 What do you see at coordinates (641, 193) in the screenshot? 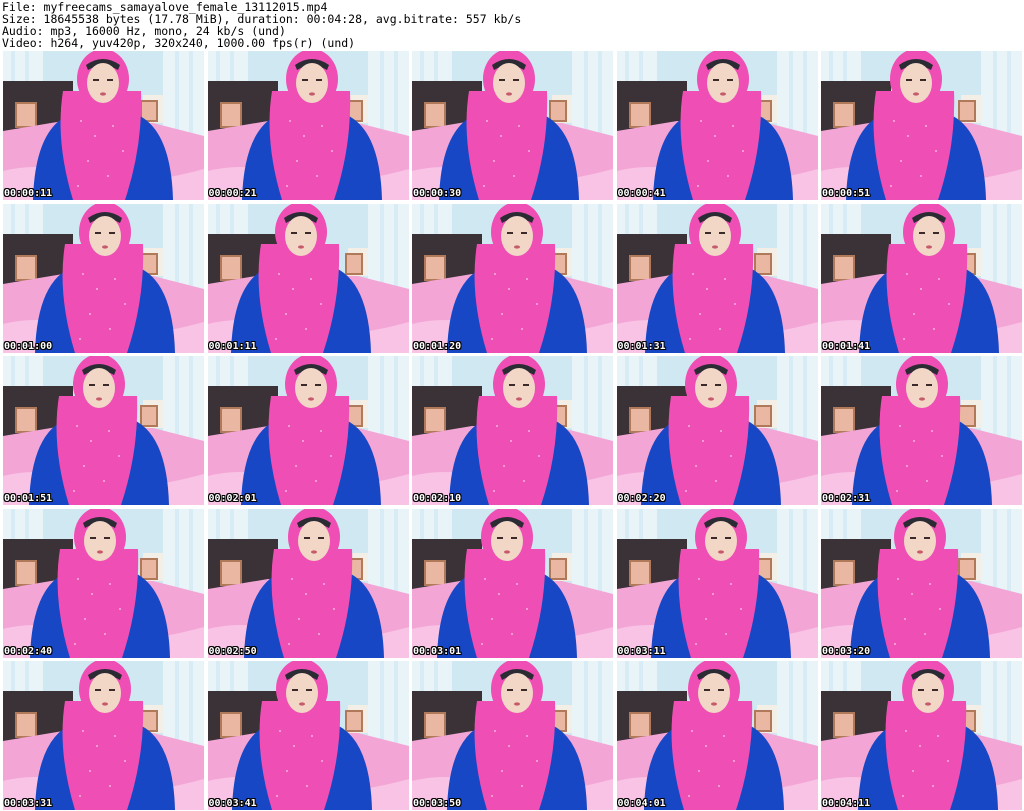
I see `frame-timestamp: 00:00:41` at bounding box center [641, 193].